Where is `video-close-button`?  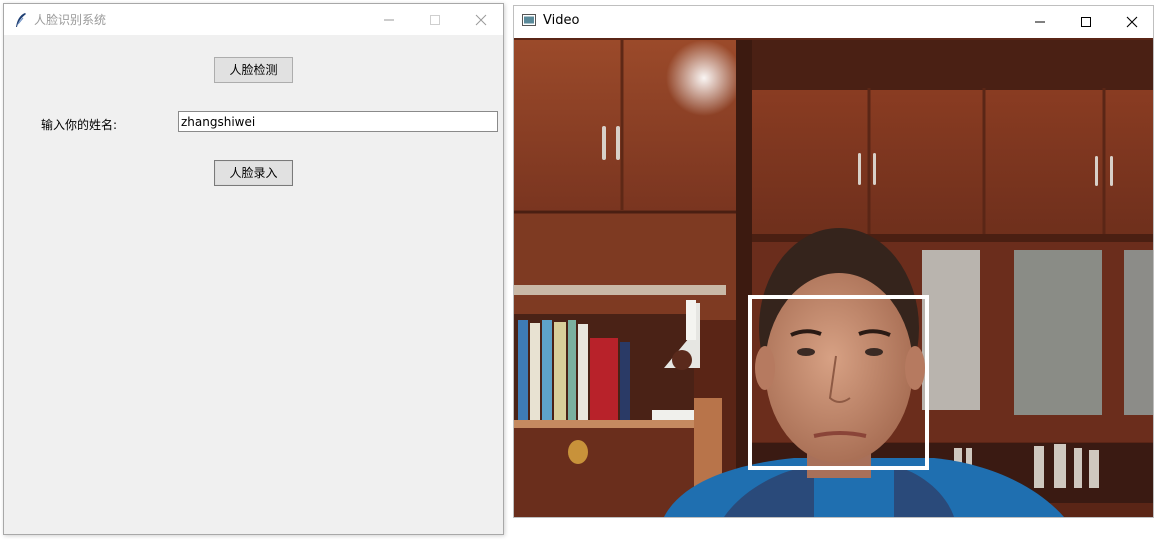
video-close-button is located at coordinates (1132, 21).